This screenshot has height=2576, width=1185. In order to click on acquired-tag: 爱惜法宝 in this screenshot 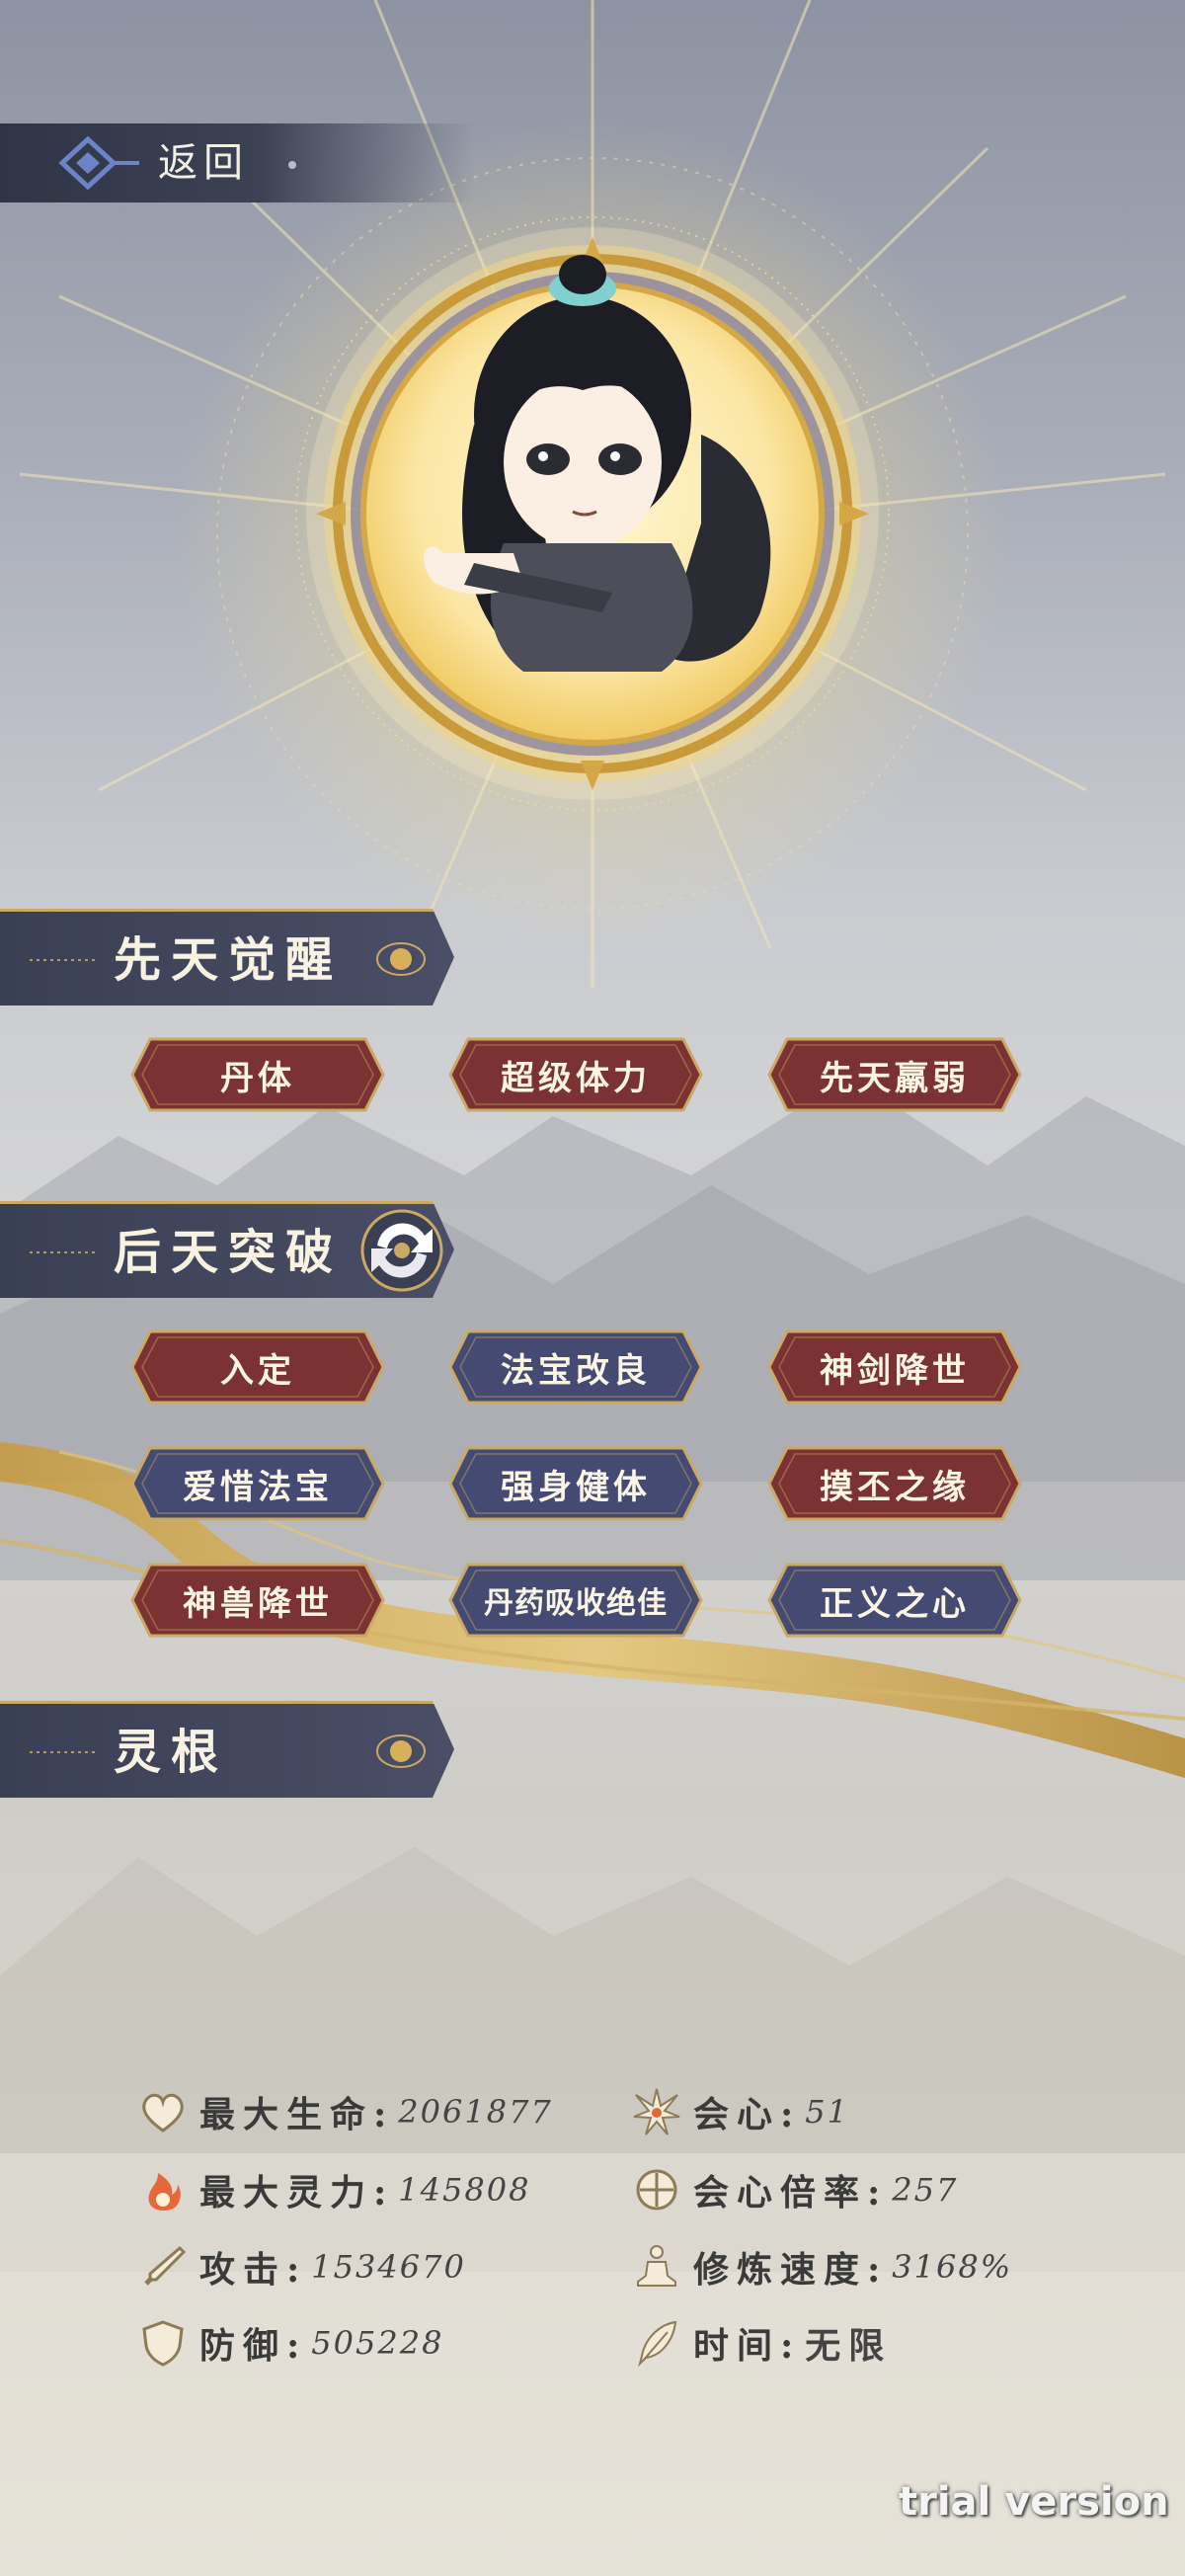, I will do `click(258, 1483)`.